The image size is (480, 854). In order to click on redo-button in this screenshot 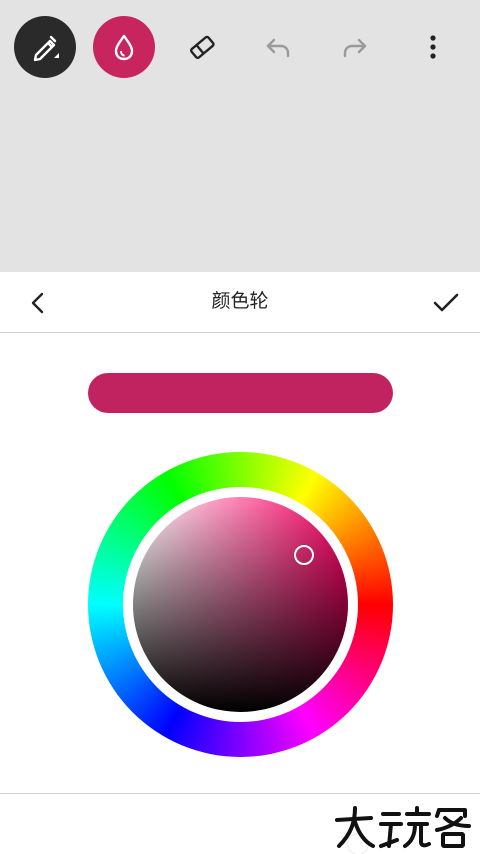, I will do `click(355, 47)`.